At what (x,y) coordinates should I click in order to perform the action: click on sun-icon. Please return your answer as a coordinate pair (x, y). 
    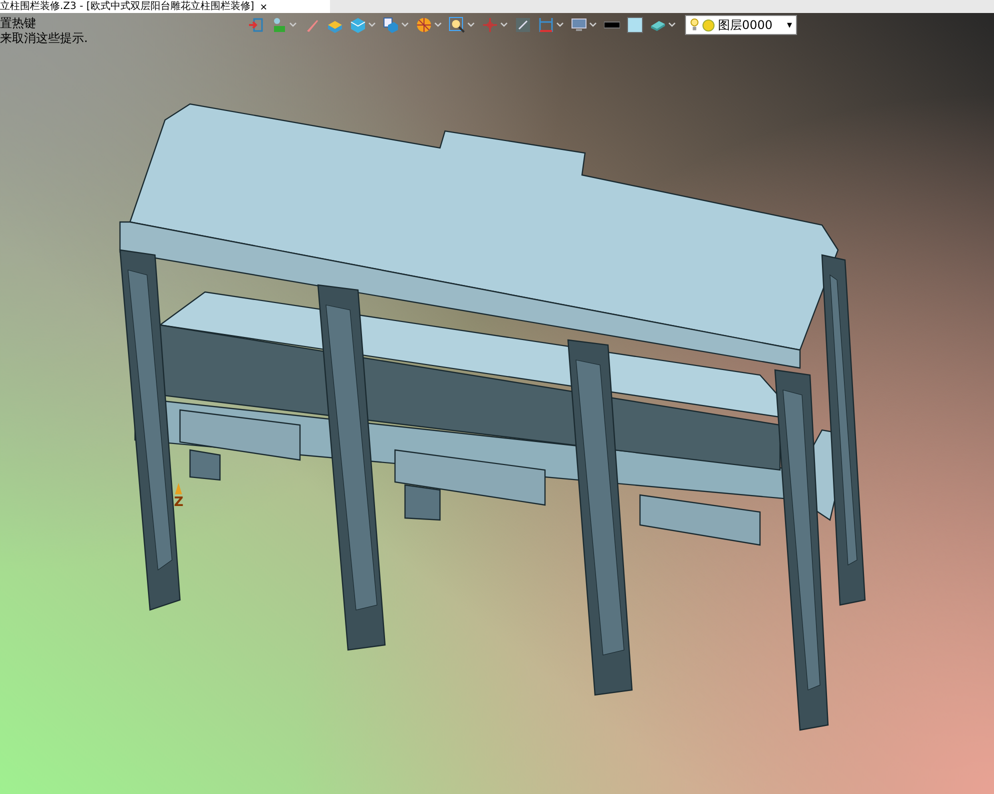
    Looking at the image, I should click on (708, 25).